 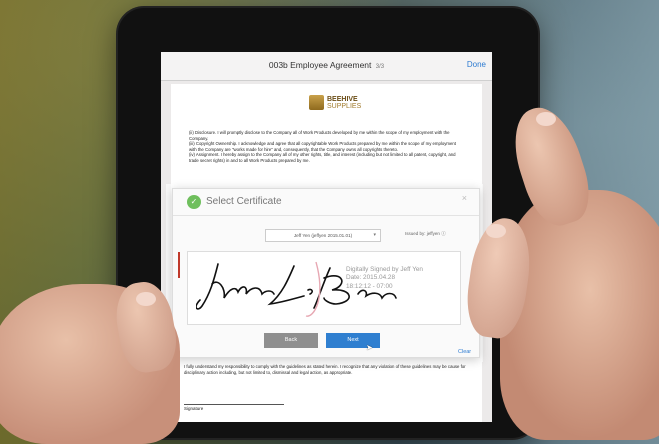 What do you see at coordinates (374, 235) in the screenshot?
I see `chevron-down-icon: ▾` at bounding box center [374, 235].